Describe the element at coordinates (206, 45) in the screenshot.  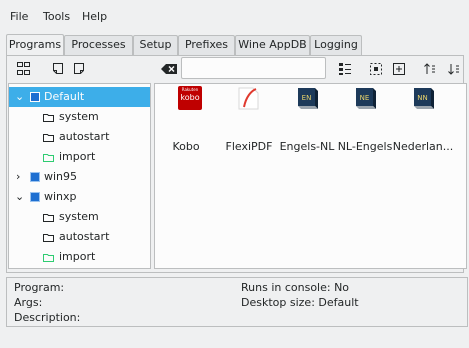
I see `tab-prefixes: Prefixes` at that location.